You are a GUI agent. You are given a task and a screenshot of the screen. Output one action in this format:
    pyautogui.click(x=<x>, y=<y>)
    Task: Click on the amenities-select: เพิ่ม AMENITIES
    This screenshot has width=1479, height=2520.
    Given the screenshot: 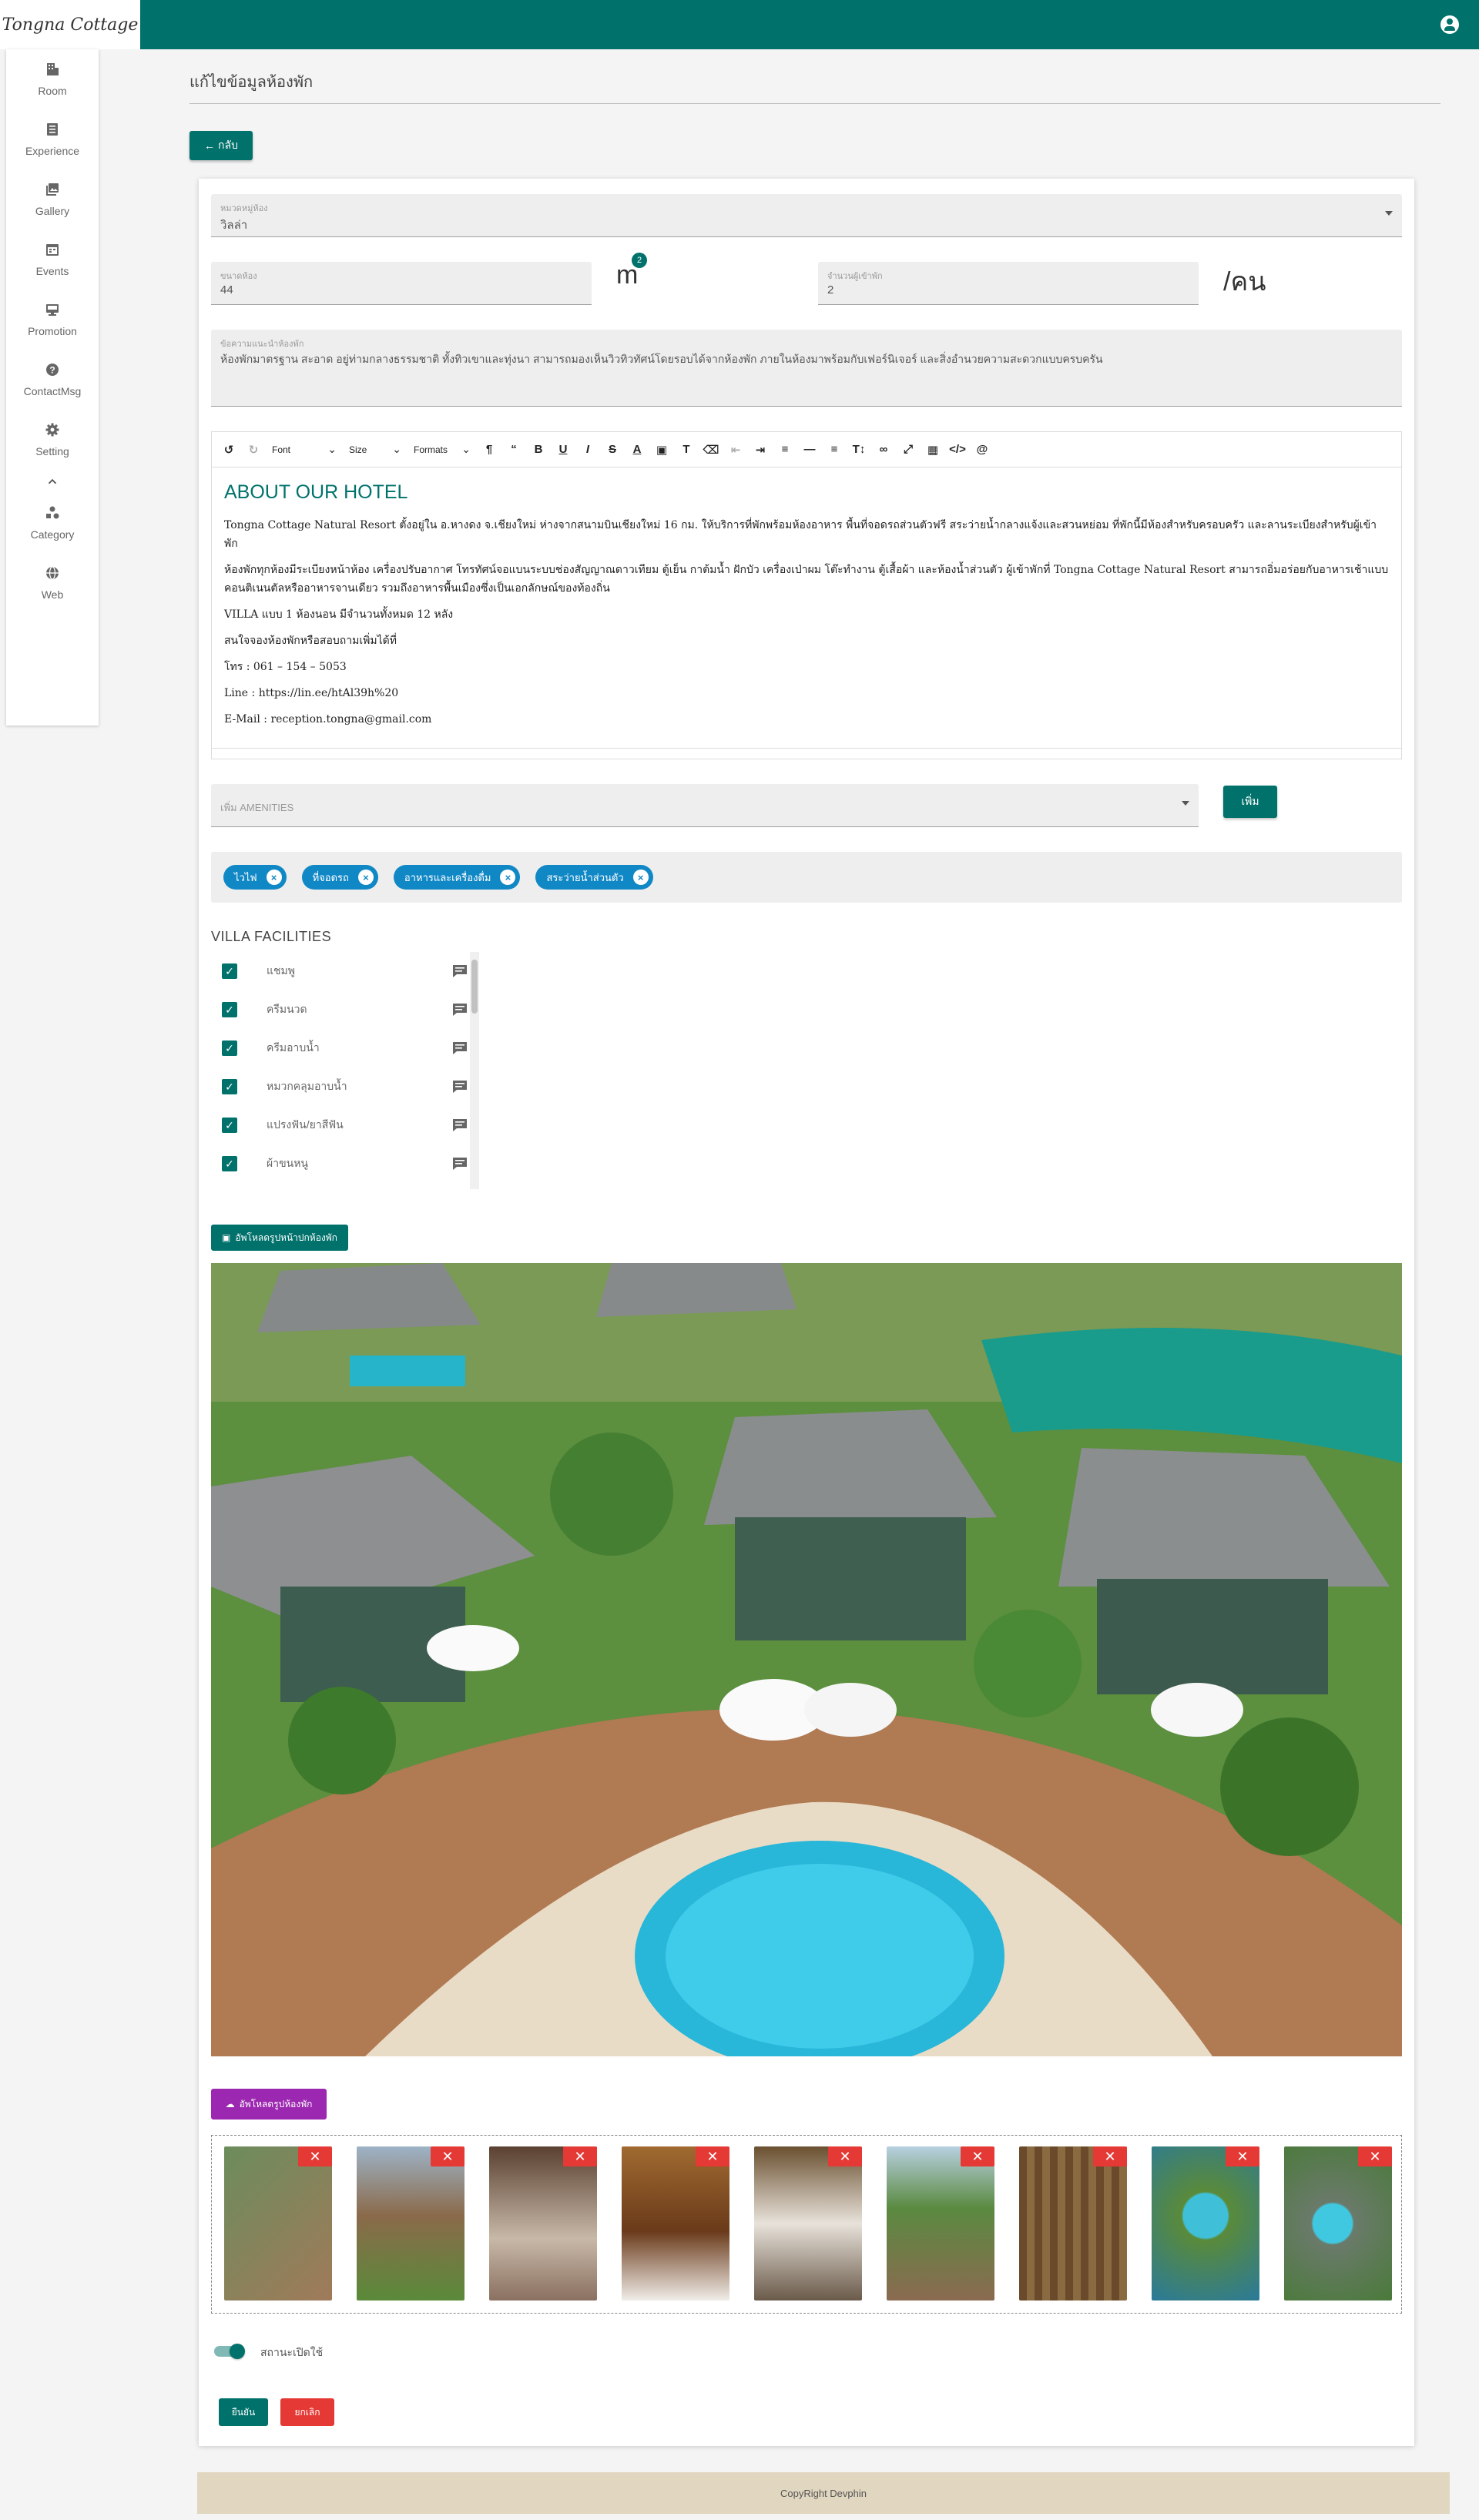 What is the action you would take?
    pyautogui.click(x=705, y=806)
    